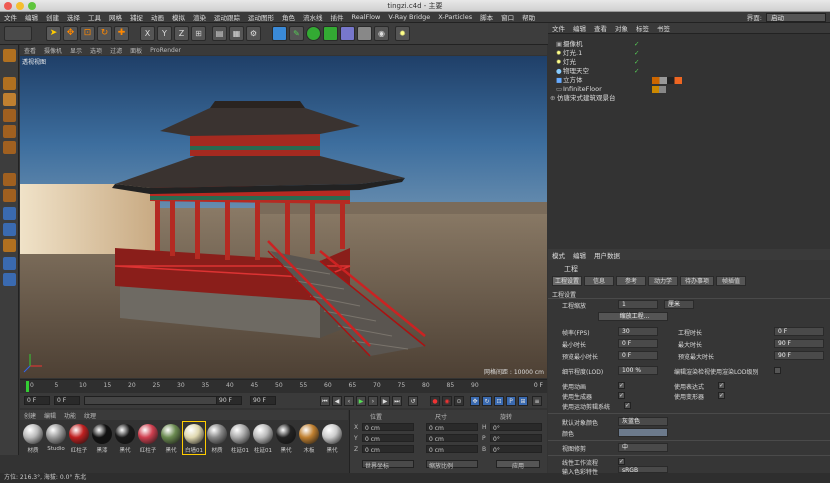 This screenshot has width=830, height=483. What do you see at coordinates (397, 401) in the screenshot?
I see `goto-end-button: ⏭` at bounding box center [397, 401].